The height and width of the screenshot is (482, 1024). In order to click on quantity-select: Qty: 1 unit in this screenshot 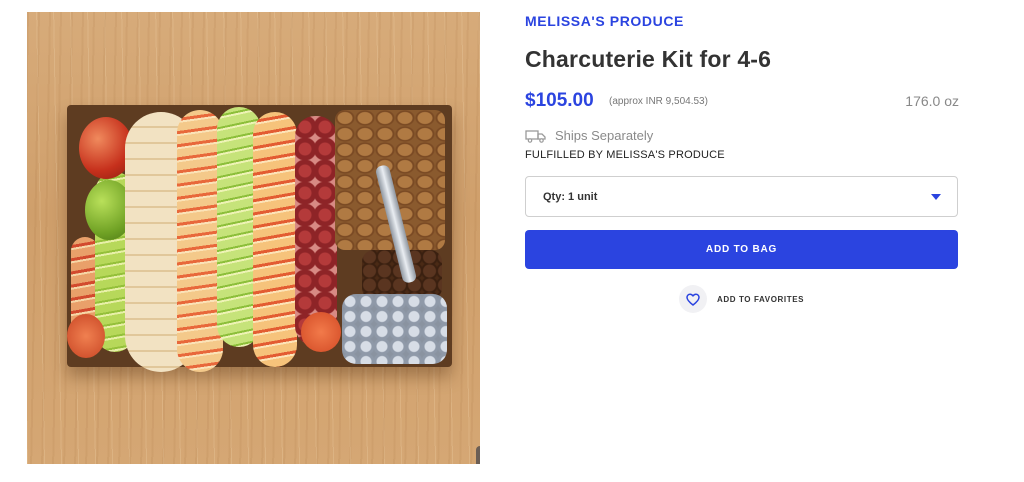, I will do `click(741, 196)`.